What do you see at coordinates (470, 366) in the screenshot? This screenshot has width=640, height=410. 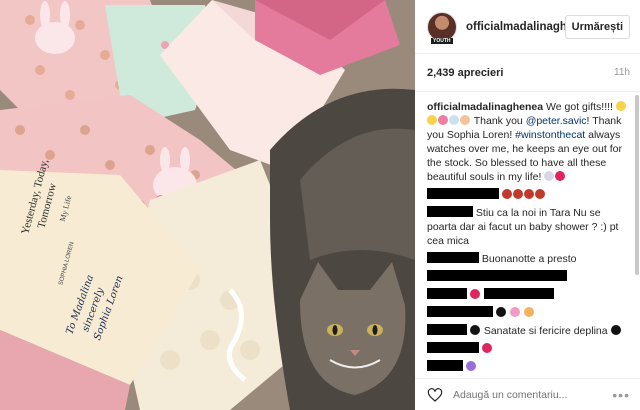 I see `purple-heart-icon` at bounding box center [470, 366].